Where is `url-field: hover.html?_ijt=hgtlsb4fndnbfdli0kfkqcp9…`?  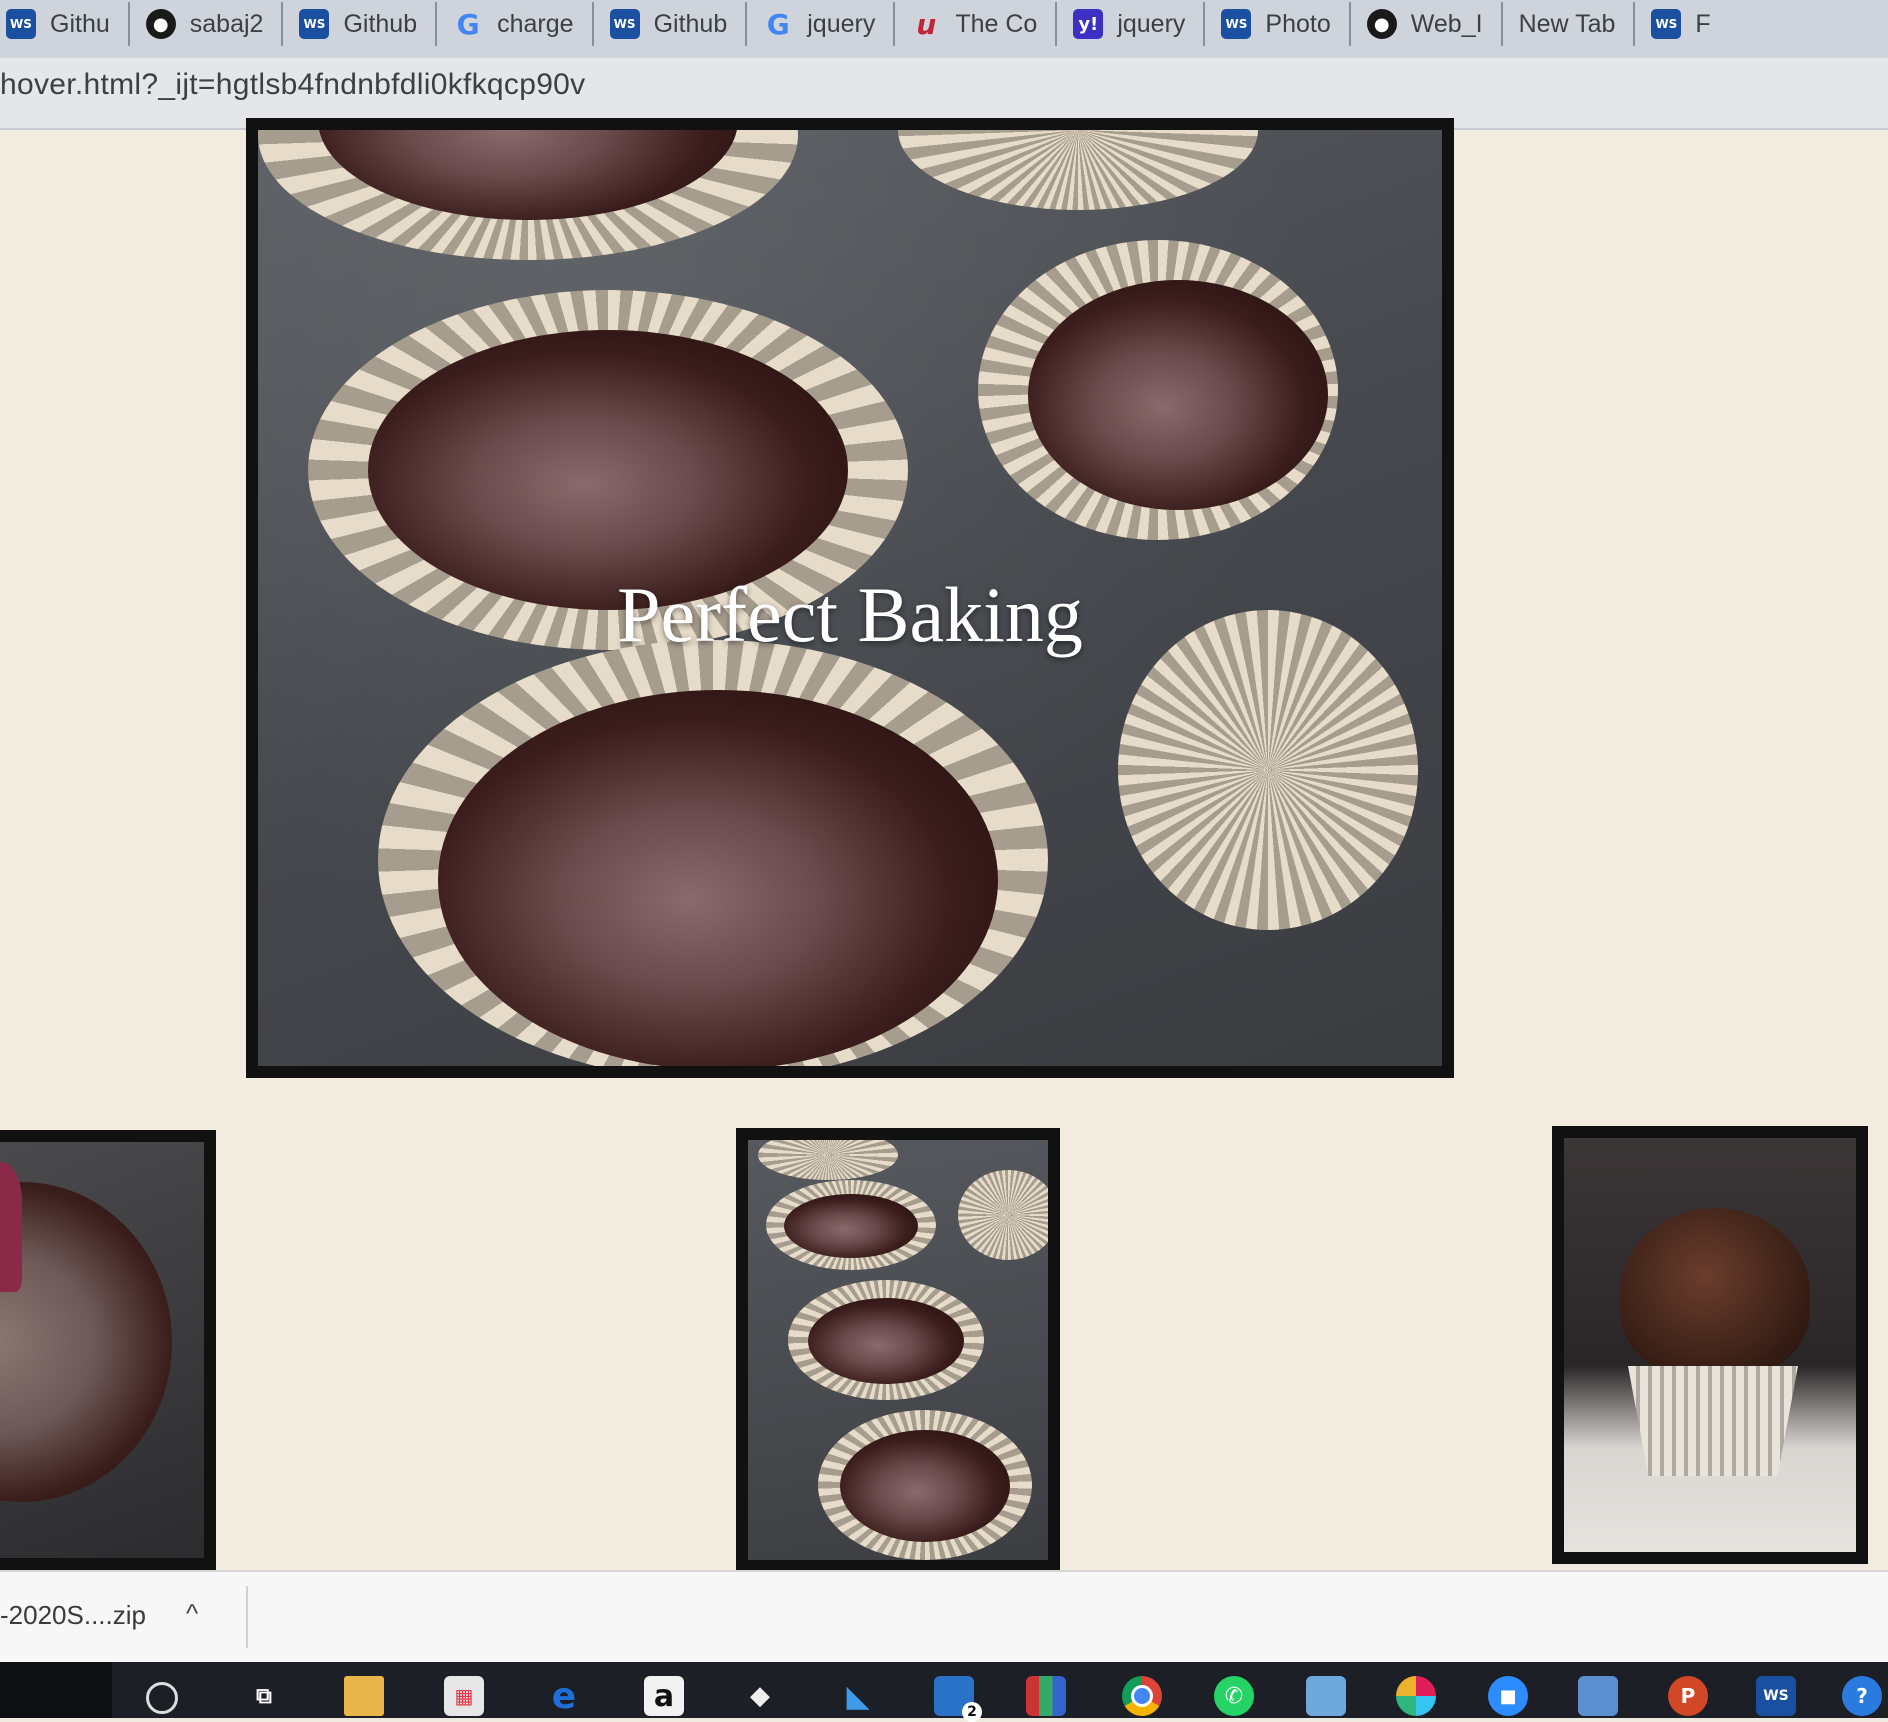 url-field: hover.html?_ijt=hgtlsb4fndnbfdli0kfkqcp9… is located at coordinates (292, 85).